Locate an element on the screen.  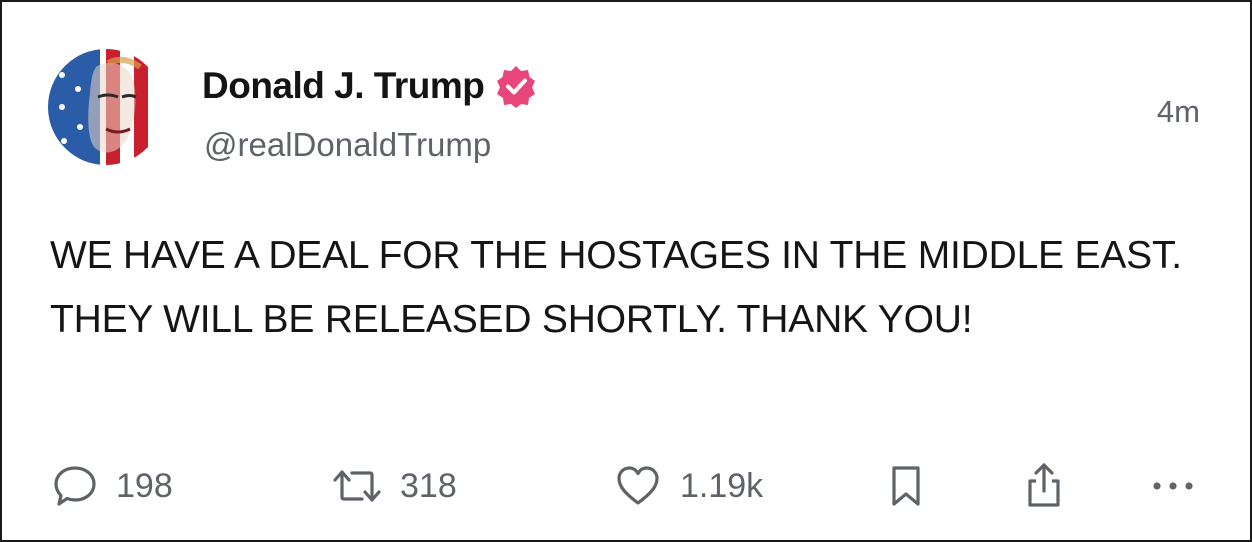
author-display-name: Donald J. Trump is located at coordinates (343, 86).